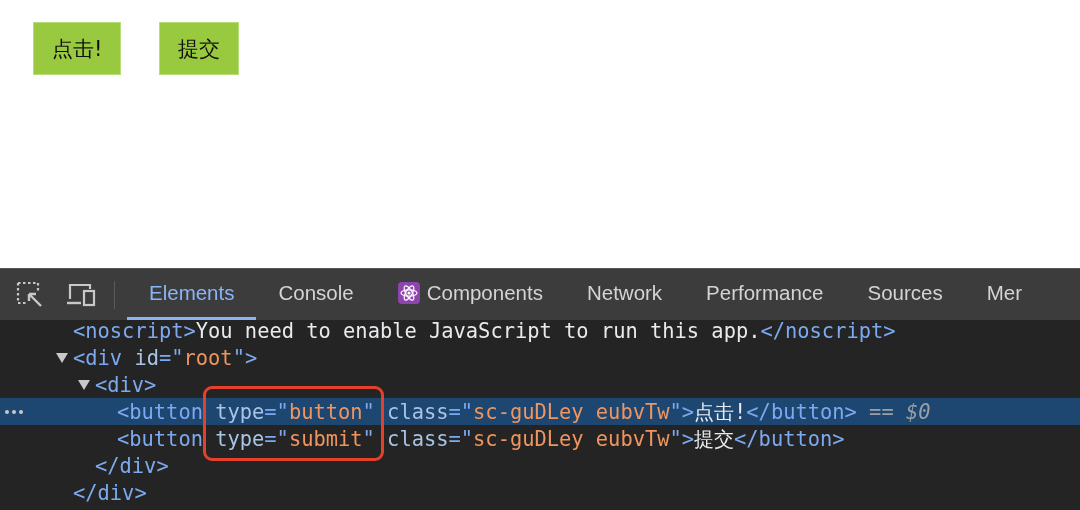 The height and width of the screenshot is (510, 1080). I want to click on tree-row: <div>, so click(540, 384).